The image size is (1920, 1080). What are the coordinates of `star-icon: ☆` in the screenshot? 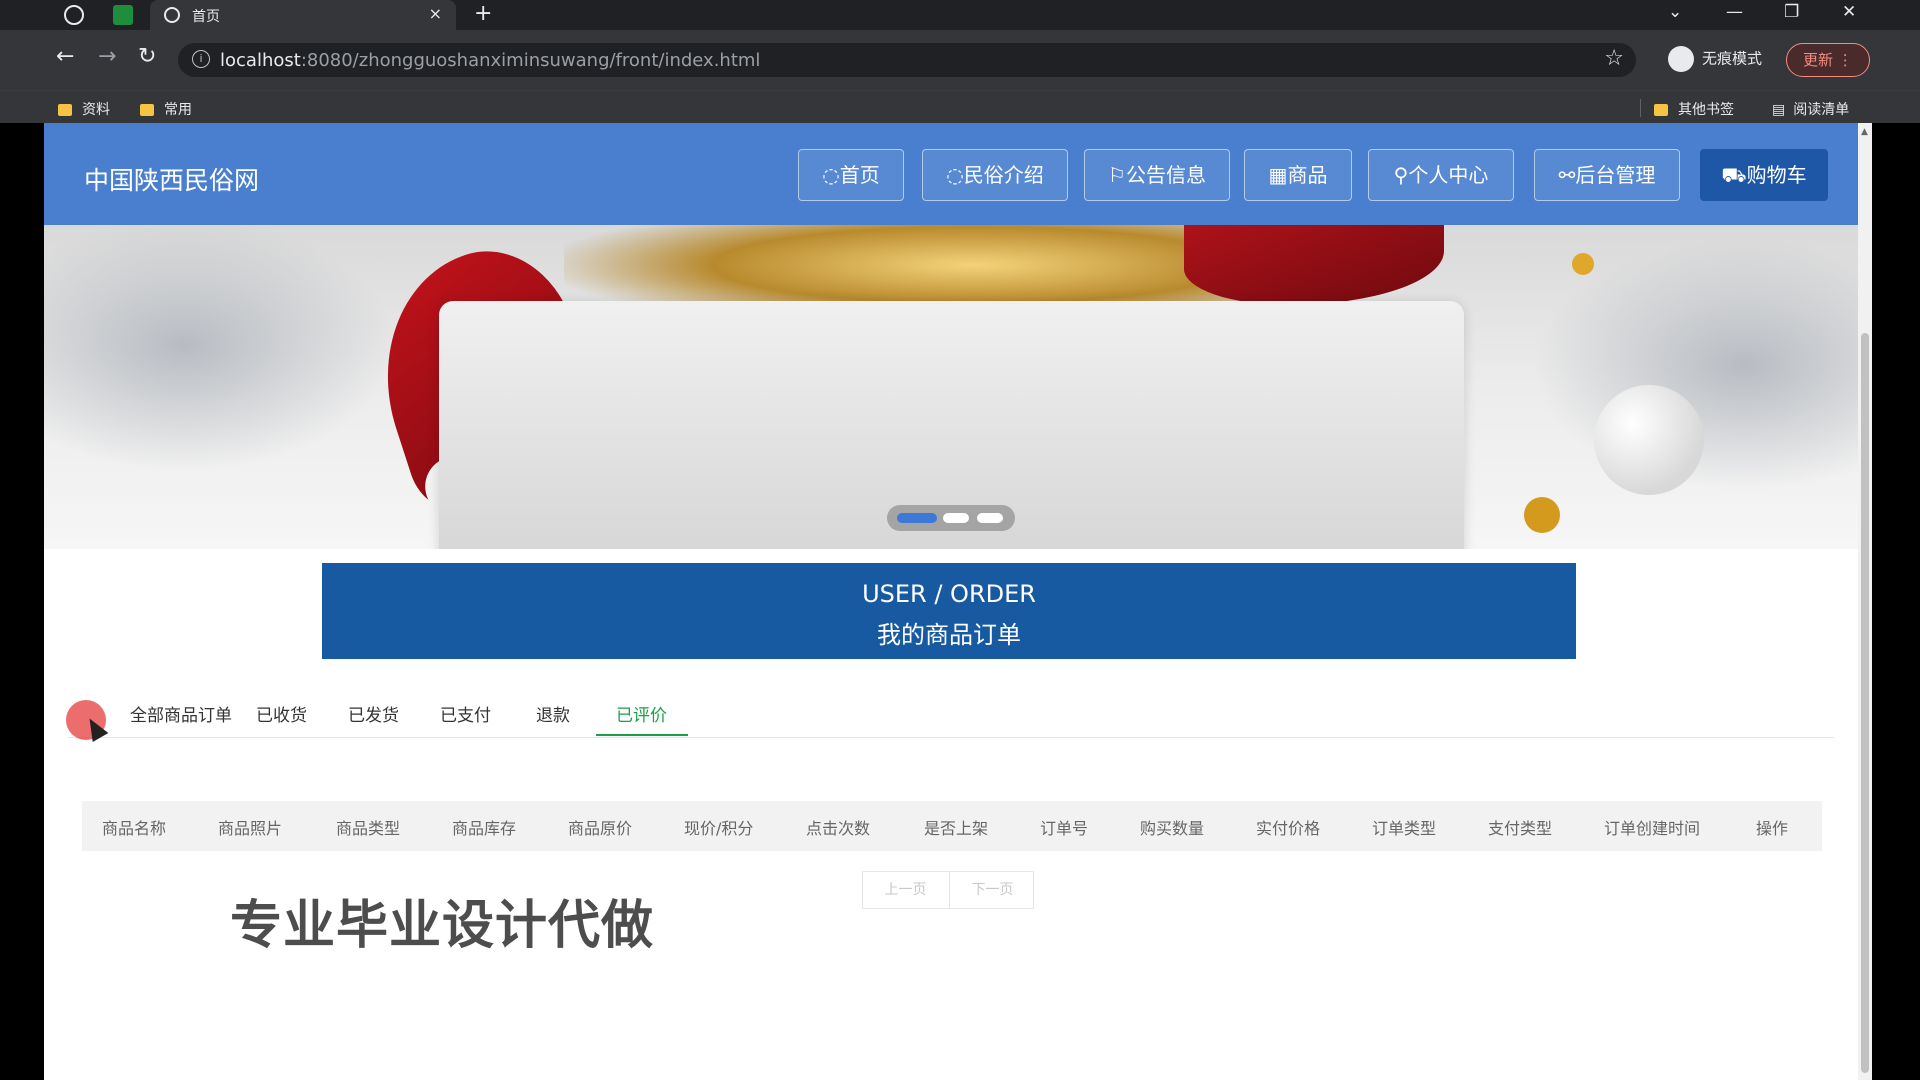 It's located at (1614, 58).